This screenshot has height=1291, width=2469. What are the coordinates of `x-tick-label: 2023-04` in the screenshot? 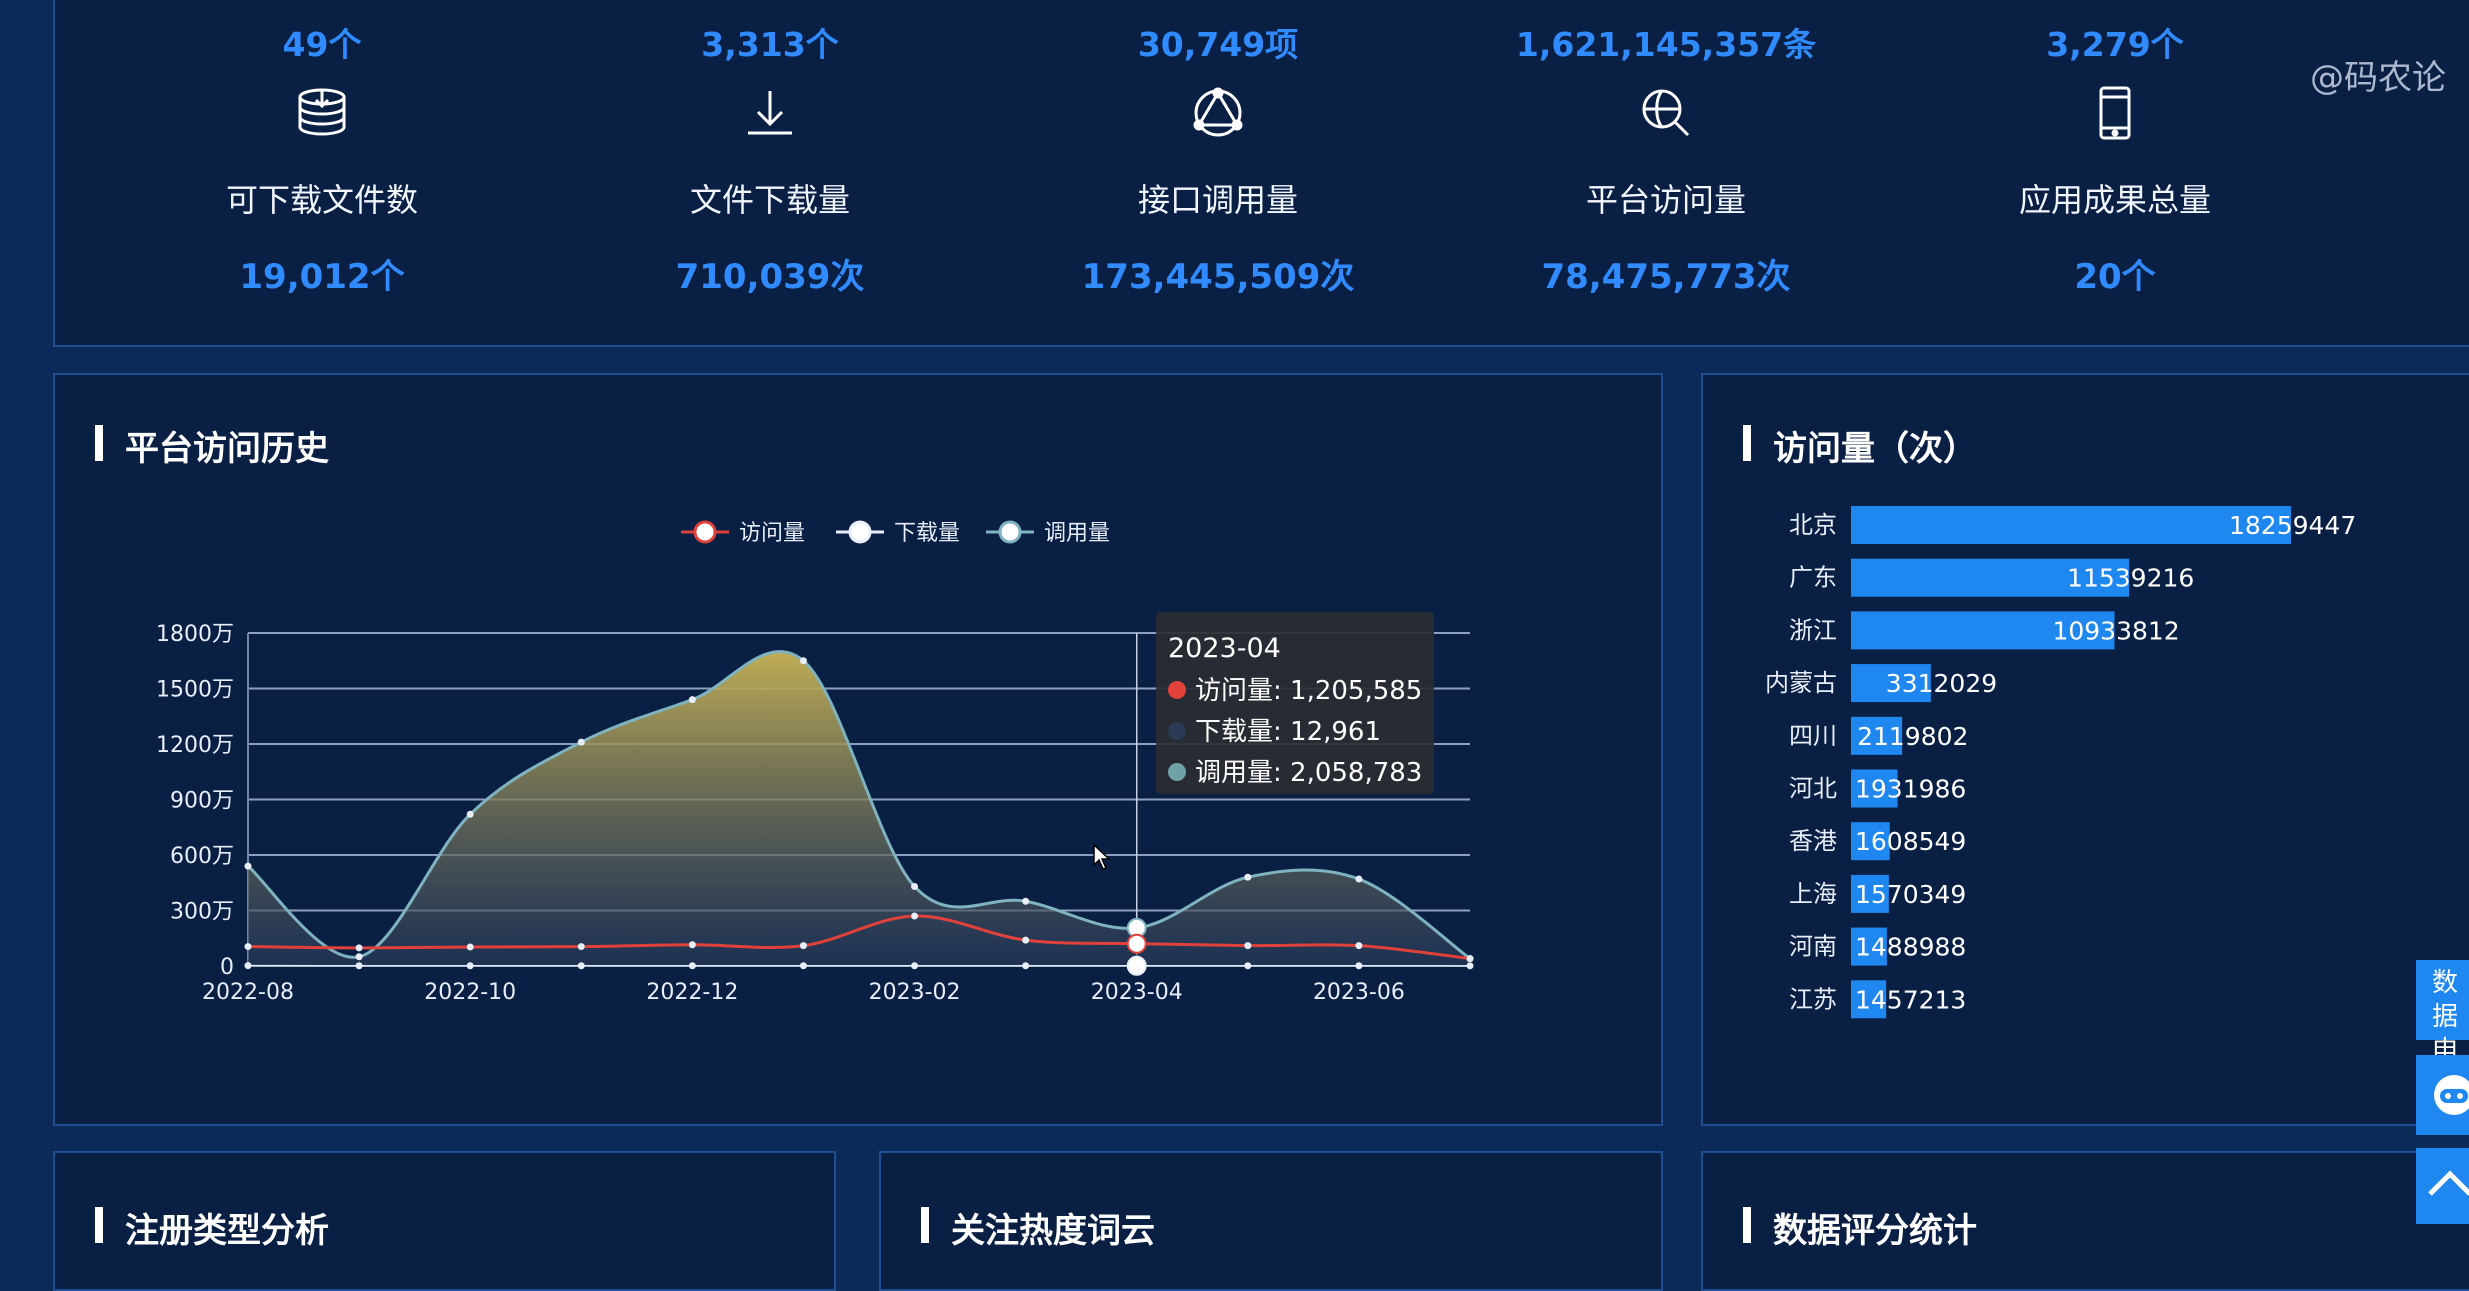 It's located at (1137, 992).